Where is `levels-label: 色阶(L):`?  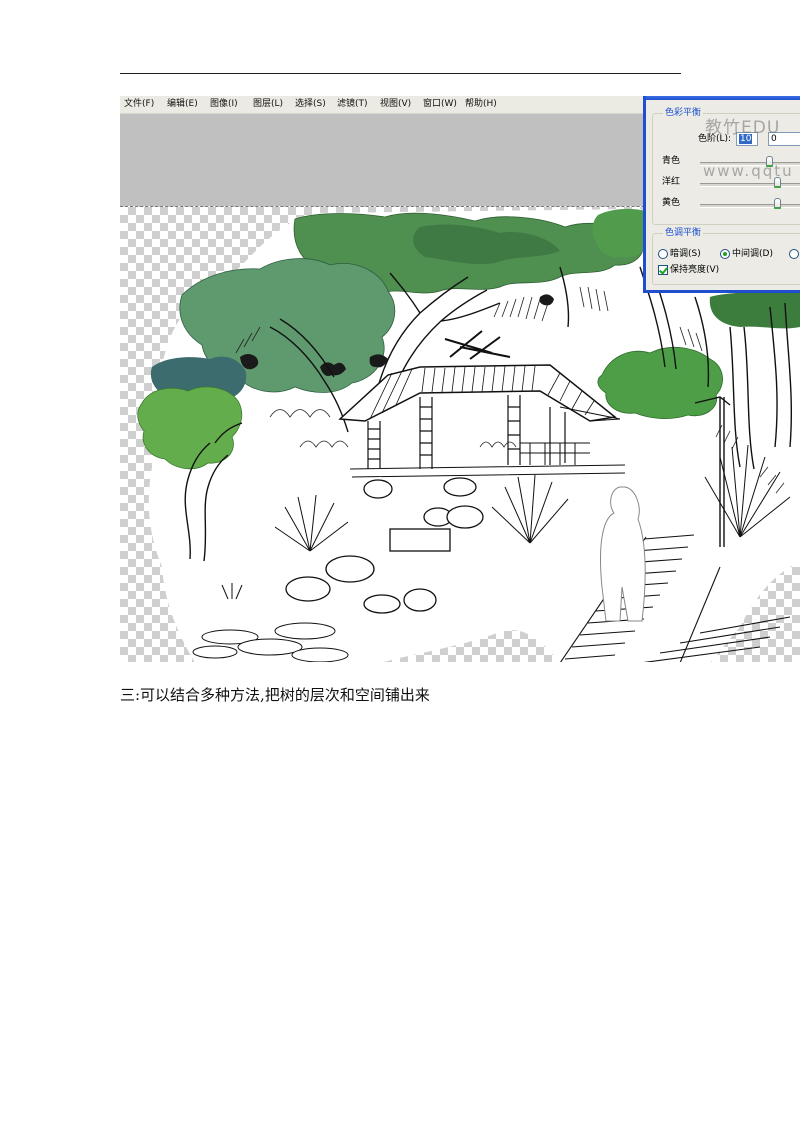 levels-label: 色阶(L): is located at coordinates (715, 139).